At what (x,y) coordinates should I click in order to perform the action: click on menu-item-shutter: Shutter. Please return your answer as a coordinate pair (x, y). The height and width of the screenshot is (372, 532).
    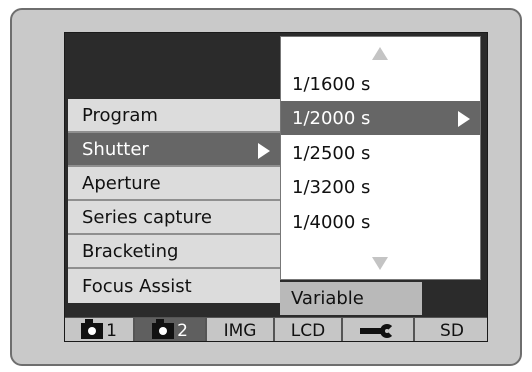
    Looking at the image, I should click on (174, 150).